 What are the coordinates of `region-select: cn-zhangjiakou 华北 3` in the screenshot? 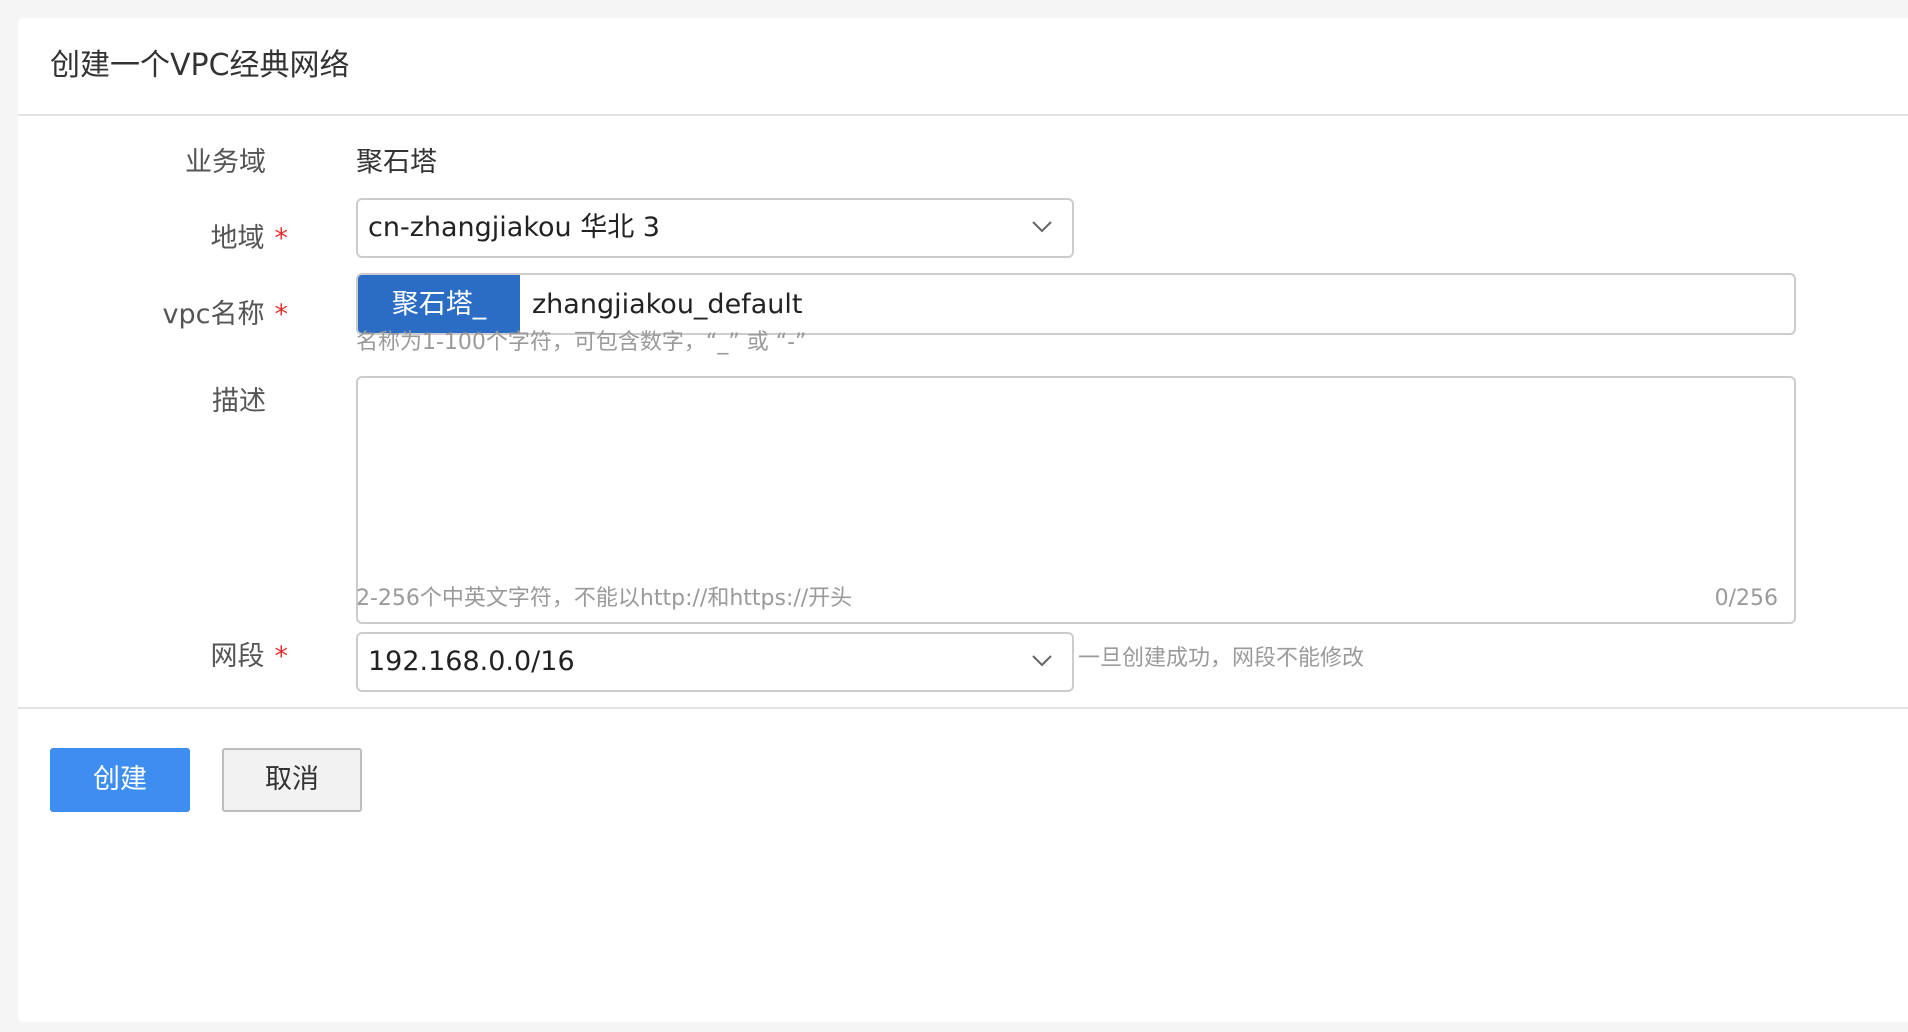 It's located at (715, 228).